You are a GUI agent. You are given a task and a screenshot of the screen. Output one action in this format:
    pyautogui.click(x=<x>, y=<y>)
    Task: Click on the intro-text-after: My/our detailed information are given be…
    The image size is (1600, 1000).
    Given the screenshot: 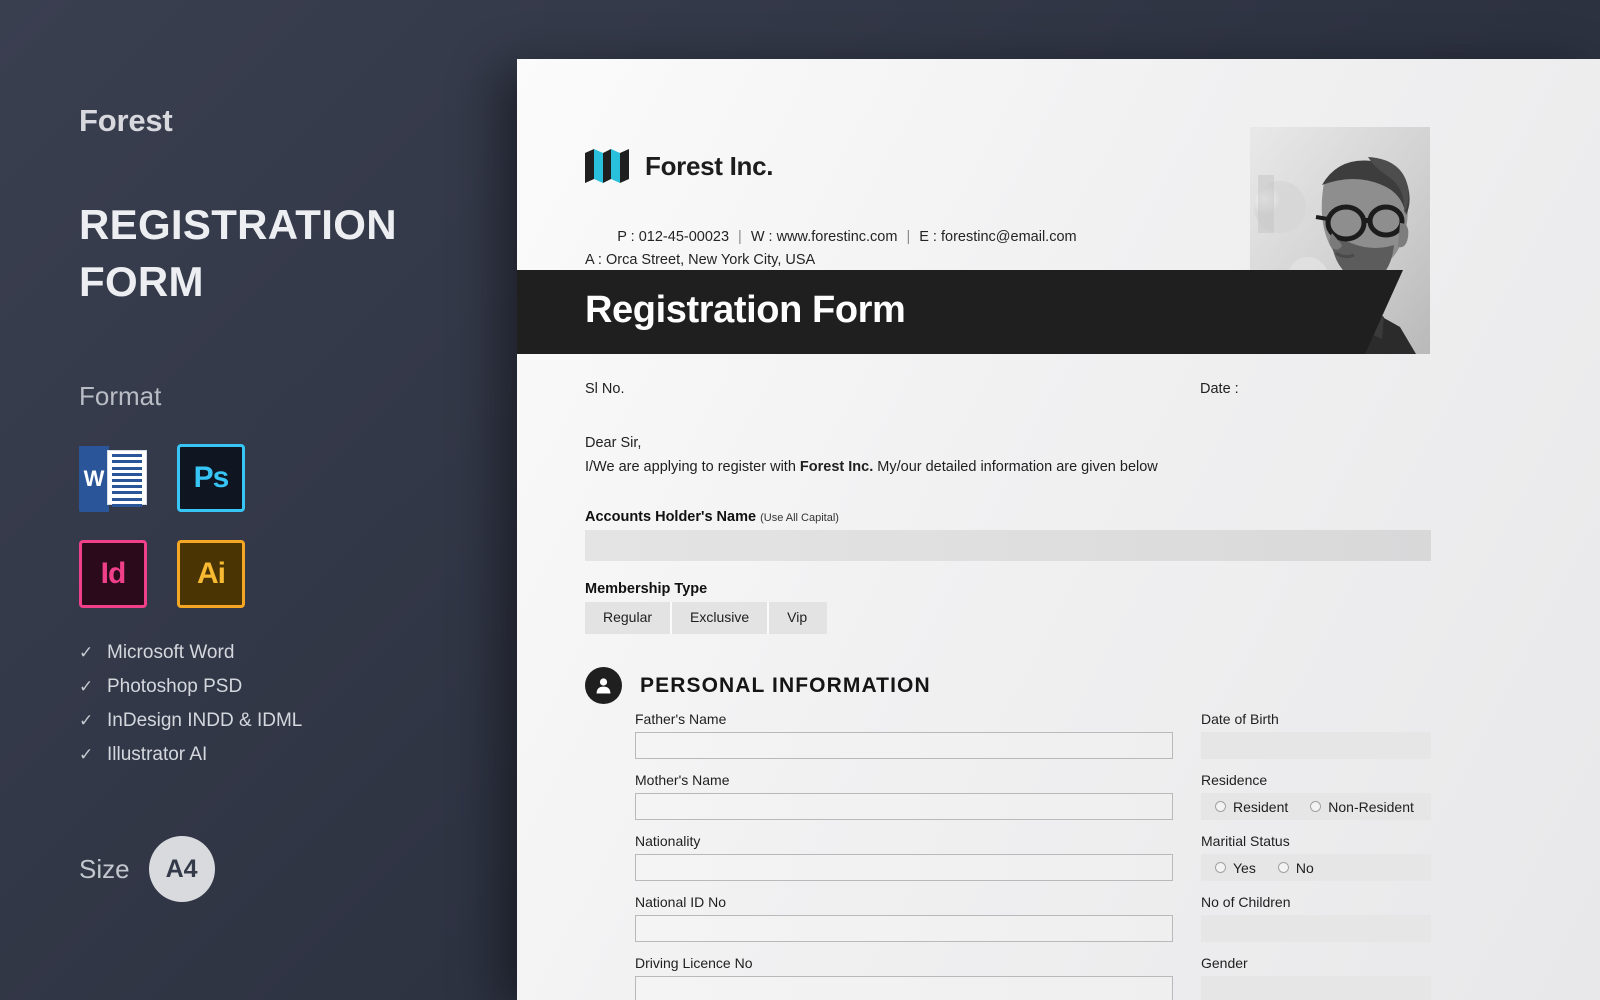 What is the action you would take?
    pyautogui.click(x=1015, y=467)
    